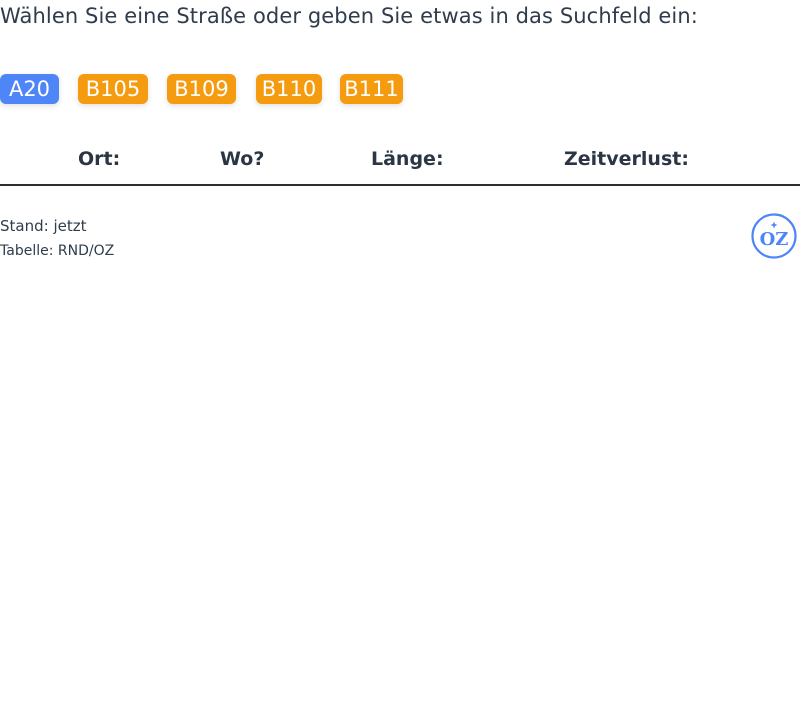 The width and height of the screenshot is (800, 717). What do you see at coordinates (626, 159) in the screenshot?
I see `column-header-zeitverlust: Zeitverlust:` at bounding box center [626, 159].